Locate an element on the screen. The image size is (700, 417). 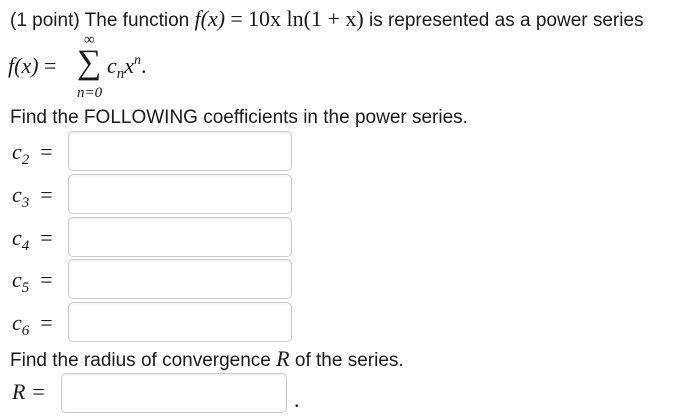
coefficient-label: c6 = is located at coordinates (32, 324).